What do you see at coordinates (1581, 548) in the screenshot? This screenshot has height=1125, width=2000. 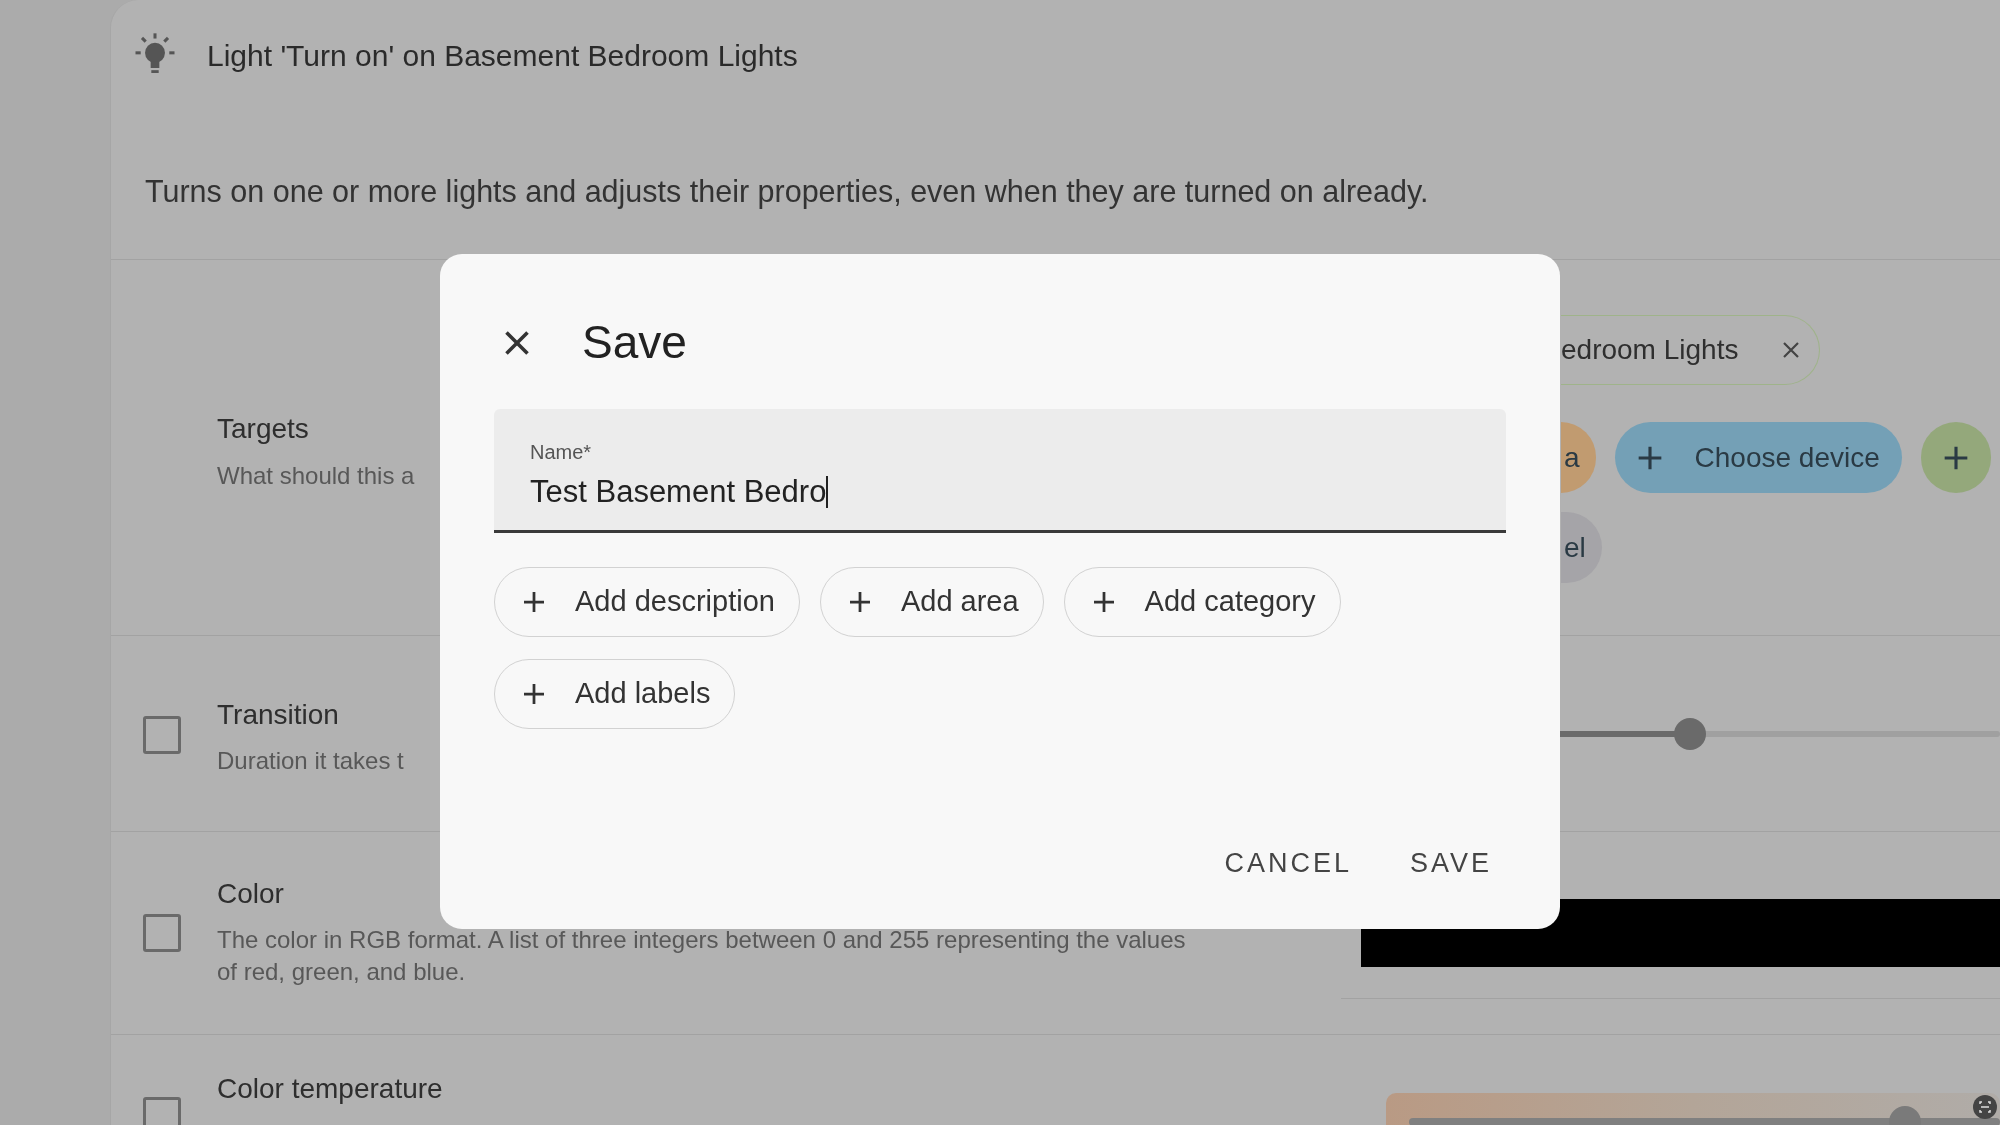 I see `target-picker-button: el` at bounding box center [1581, 548].